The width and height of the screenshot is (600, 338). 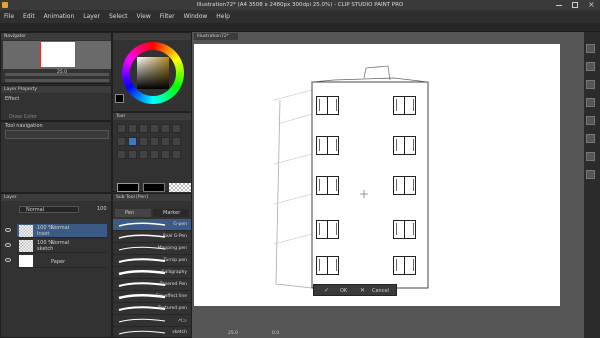 What do you see at coordinates (9, 16) in the screenshot?
I see `menu-file: File` at bounding box center [9, 16].